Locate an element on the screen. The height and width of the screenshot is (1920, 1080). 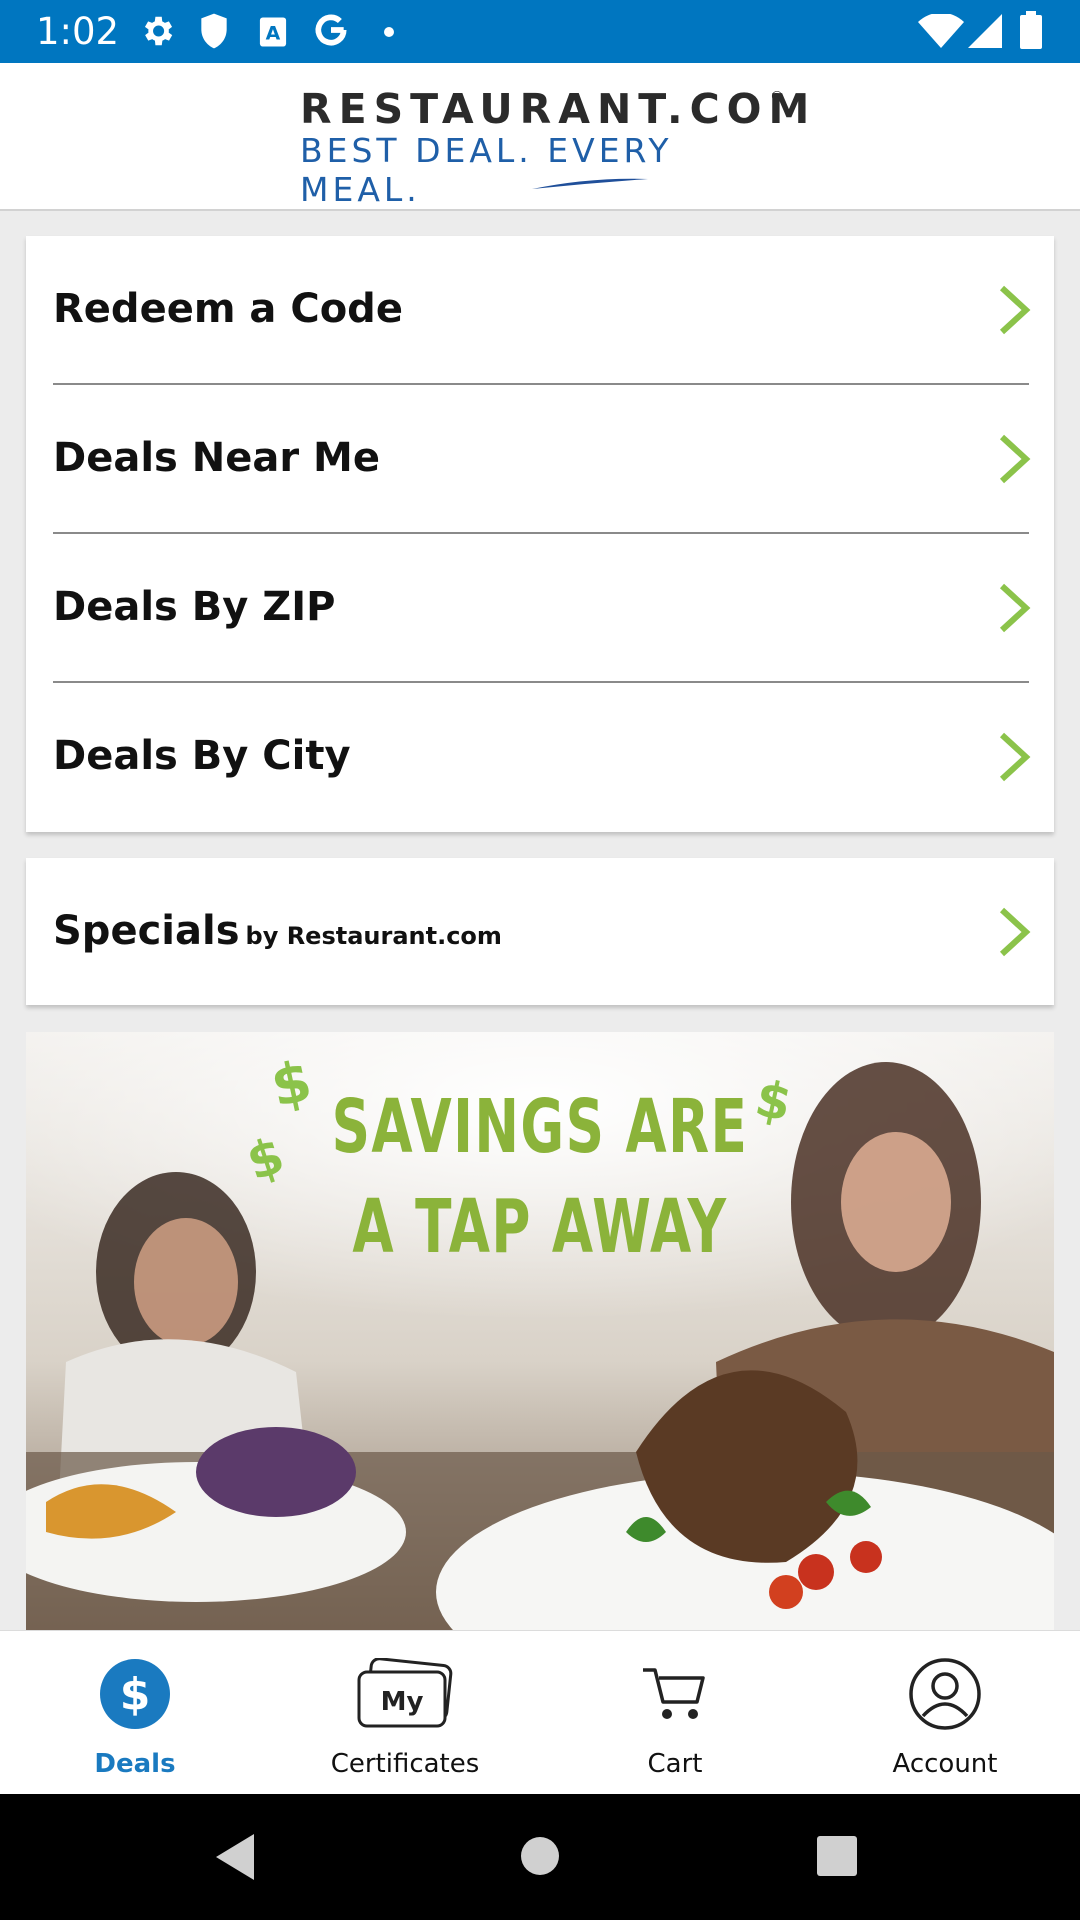
specials-label: Specials by Restaurant.com is located at coordinates (277, 931).